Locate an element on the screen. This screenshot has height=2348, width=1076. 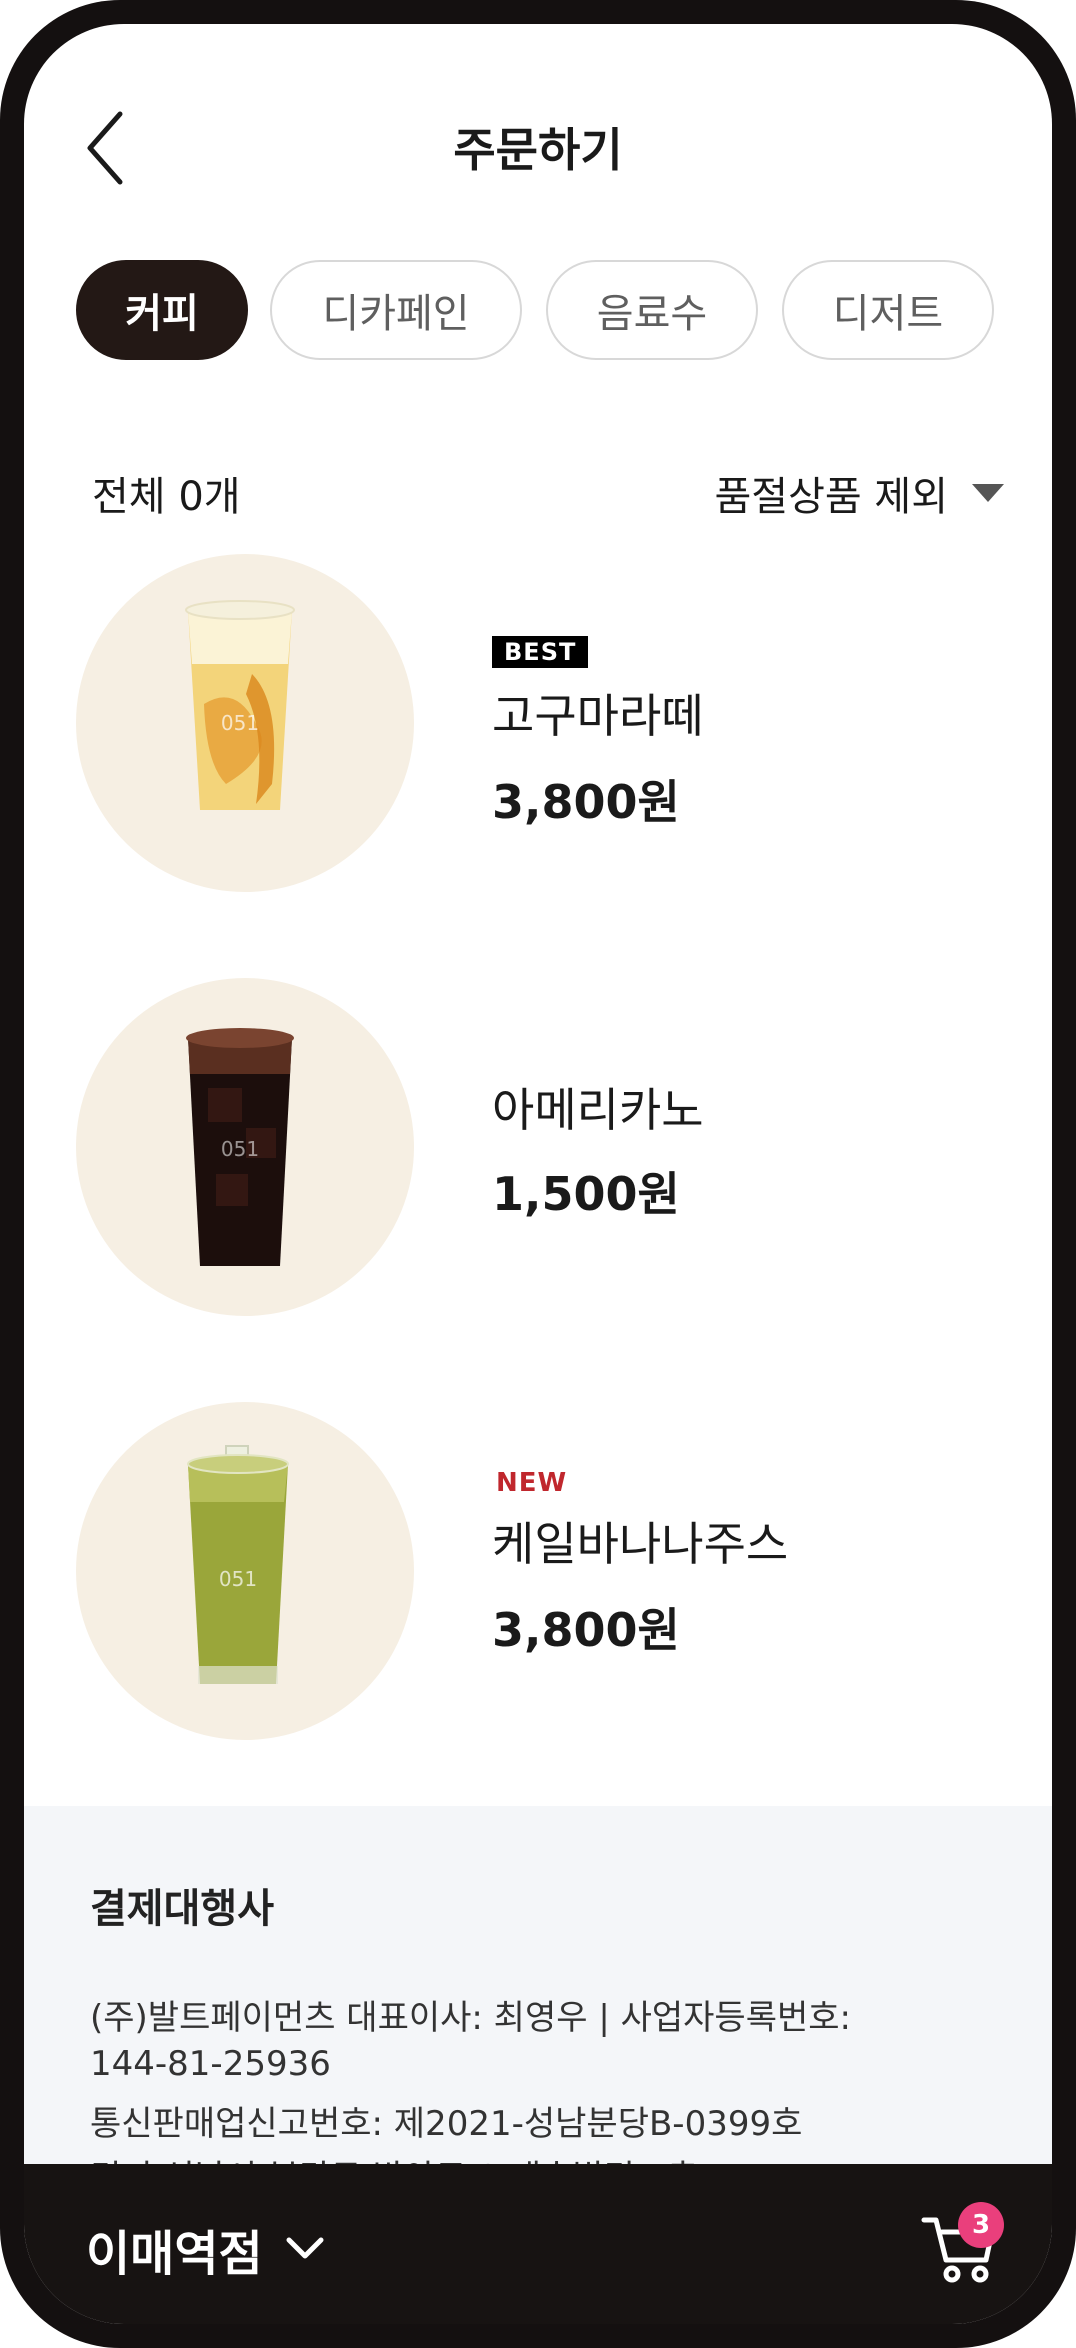
company-info-line: 통신판매업신고번호: 제2021-성남분당B-0399호 is located at coordinates (446, 2124).